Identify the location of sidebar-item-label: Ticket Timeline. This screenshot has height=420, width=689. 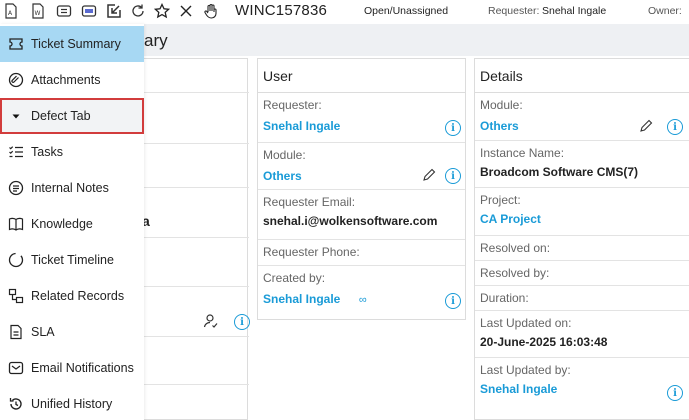
(72, 260).